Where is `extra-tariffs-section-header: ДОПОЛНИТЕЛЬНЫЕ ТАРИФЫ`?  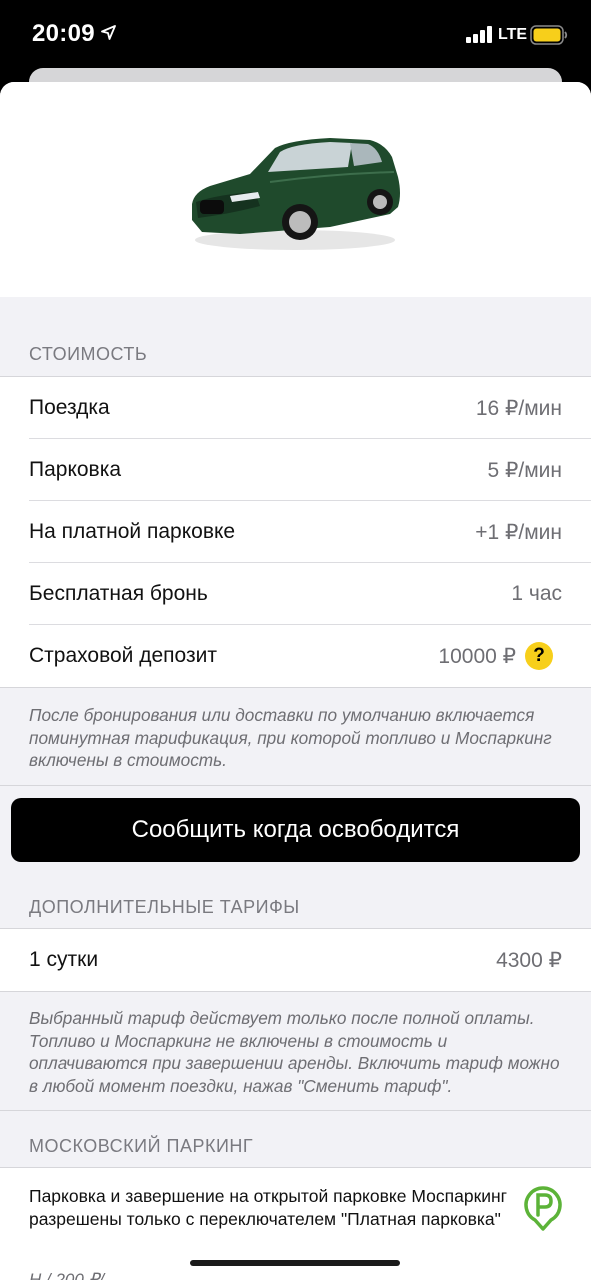 extra-tariffs-section-header: ДОПОЛНИТЕЛЬНЫЕ ТАРИФЫ is located at coordinates (164, 907).